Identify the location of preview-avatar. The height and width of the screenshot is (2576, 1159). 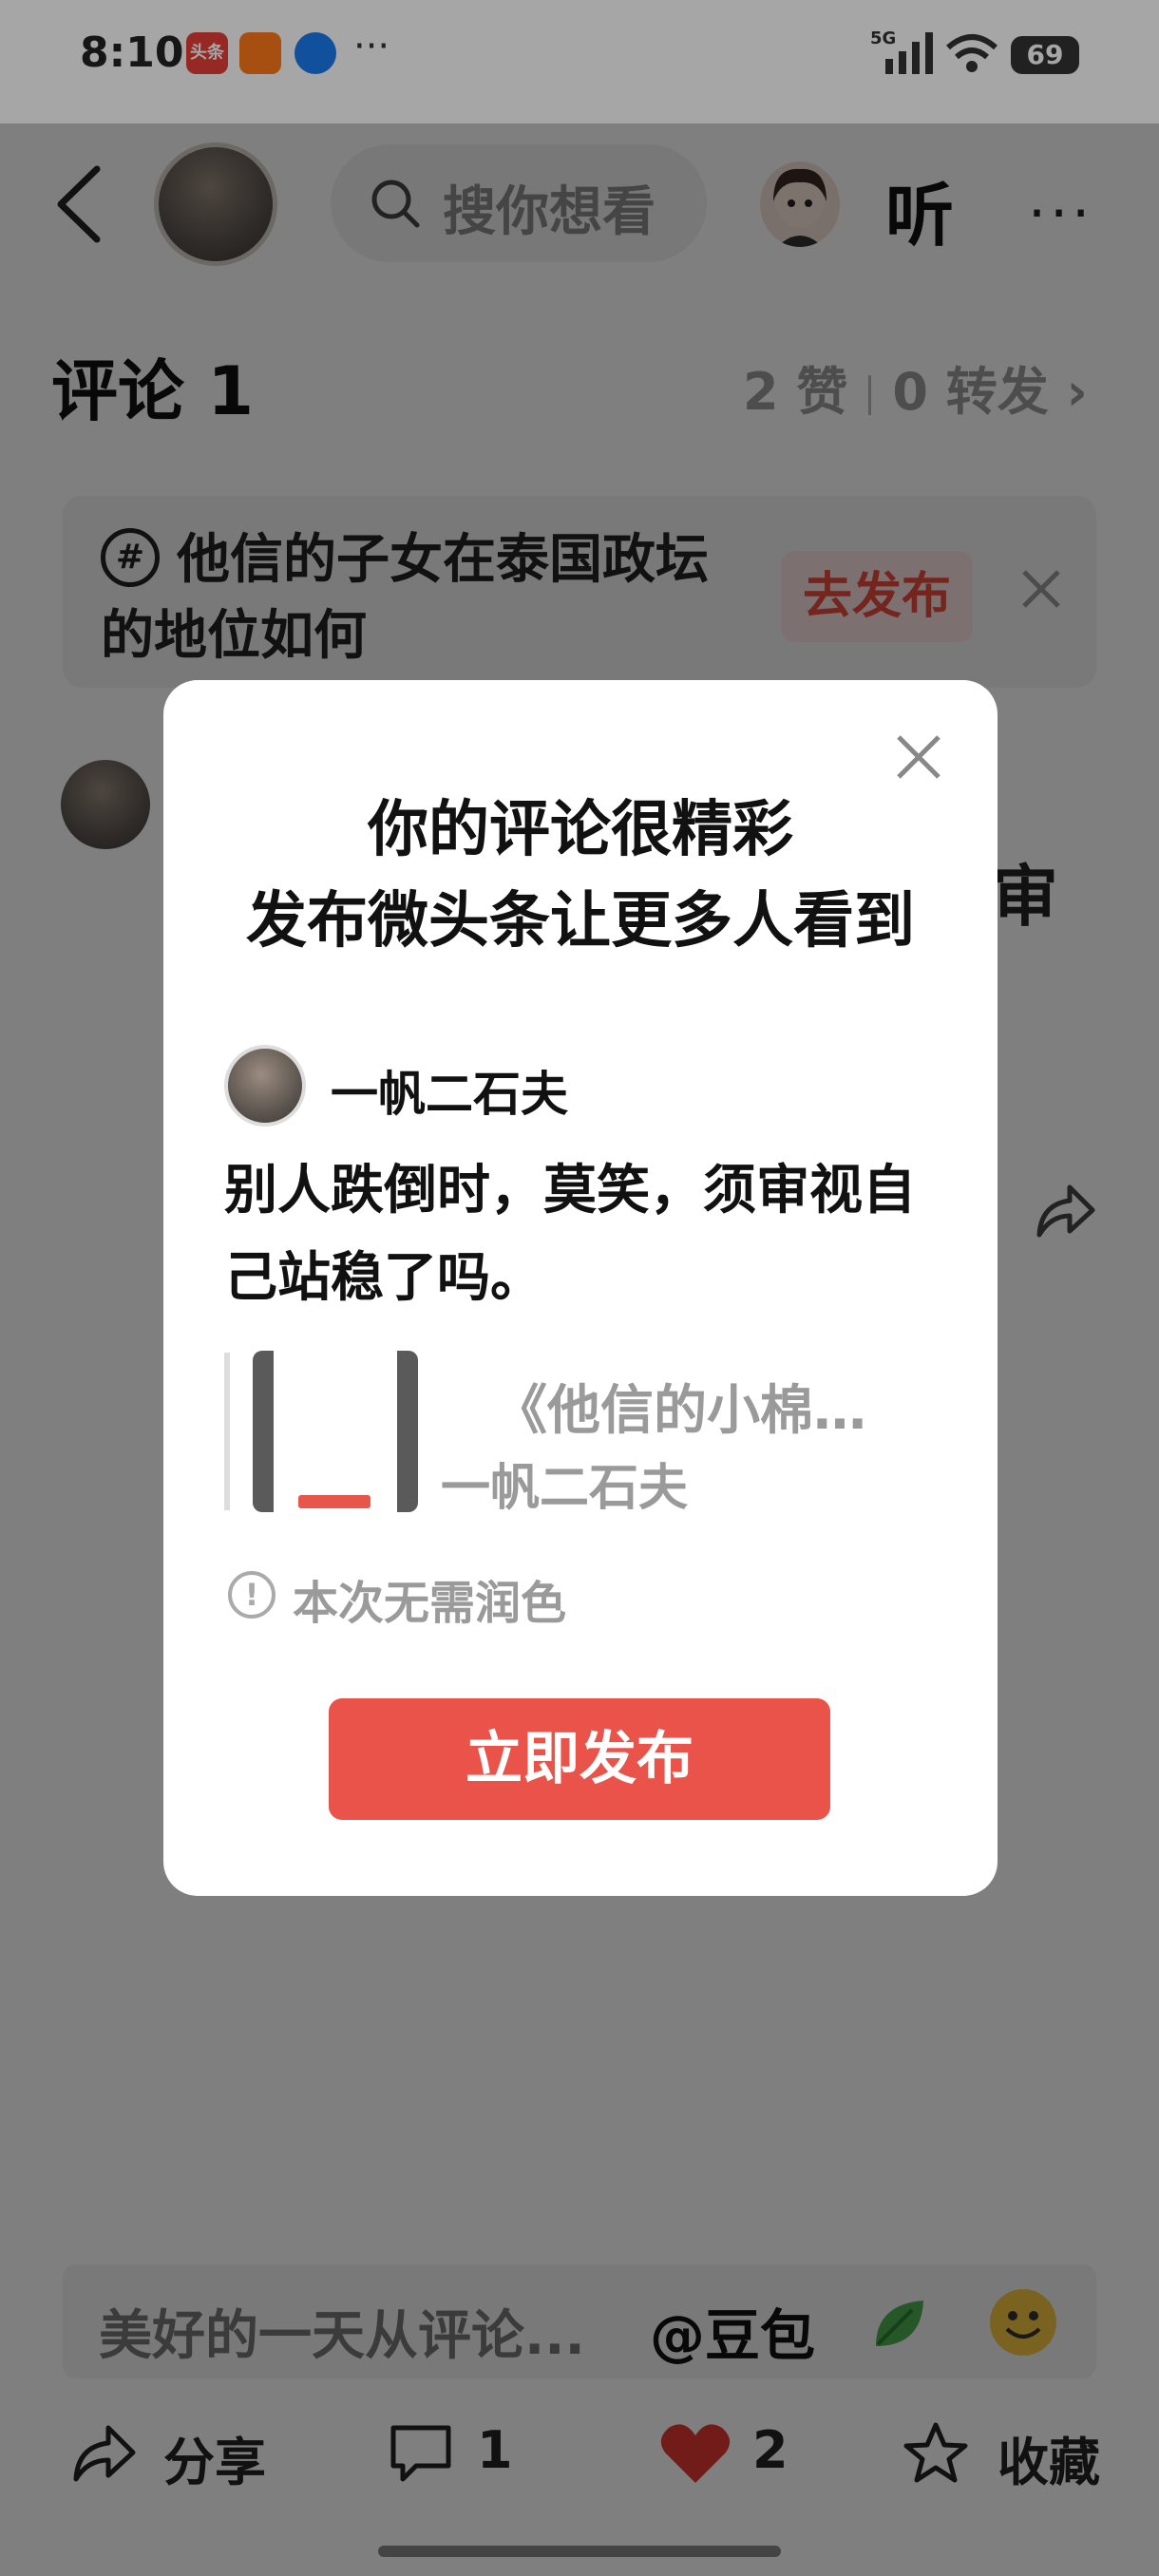
(265, 1086).